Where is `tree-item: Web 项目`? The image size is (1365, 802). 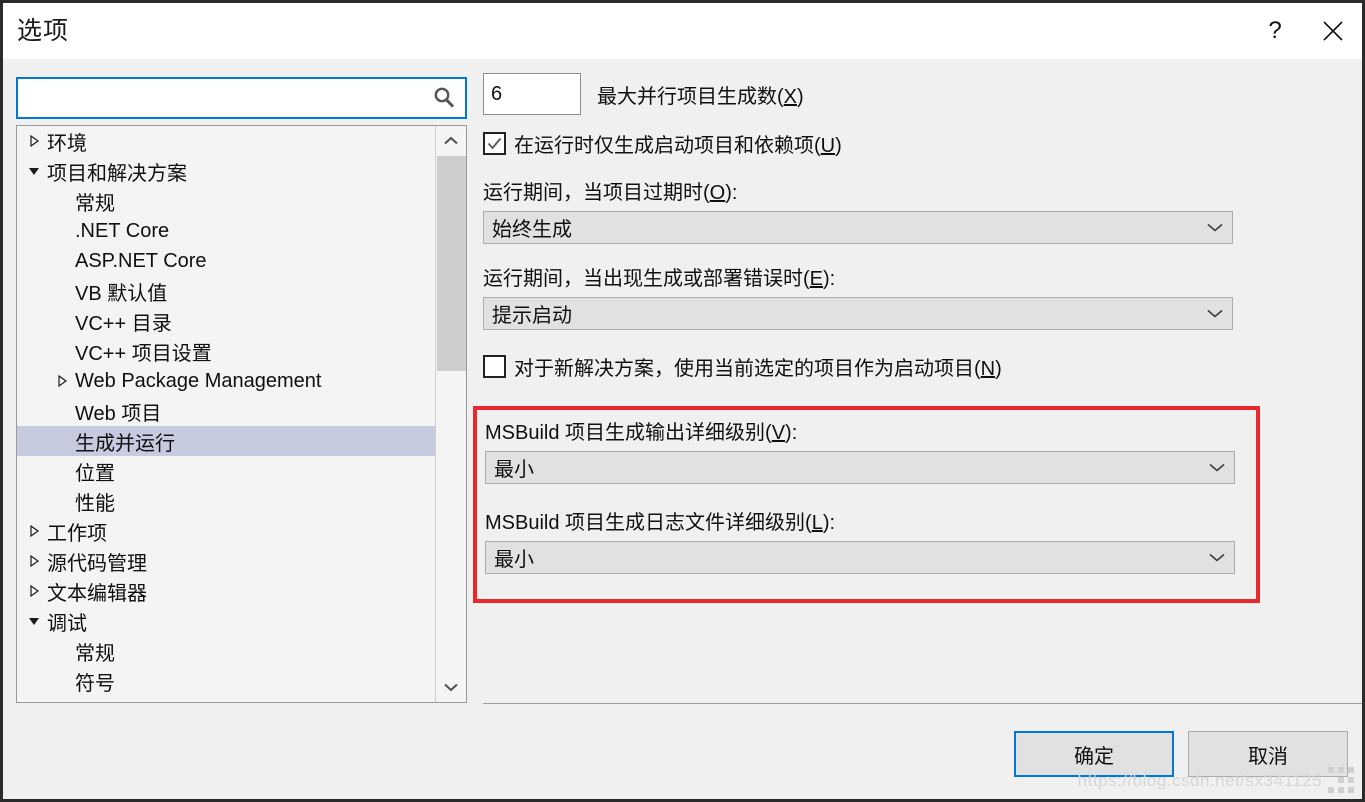 tree-item: Web 项目 is located at coordinates (226, 411).